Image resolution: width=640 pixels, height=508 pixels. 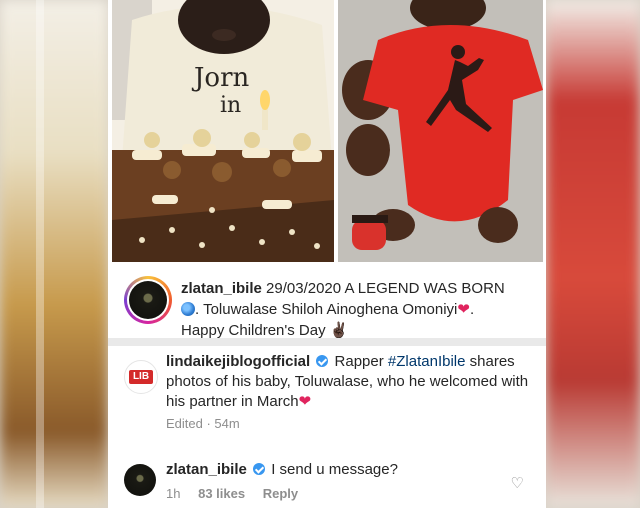 I want to click on caption-line-2: . Toluwalase Shiloh Ainoghena Omoniyi, so click(x=326, y=309).